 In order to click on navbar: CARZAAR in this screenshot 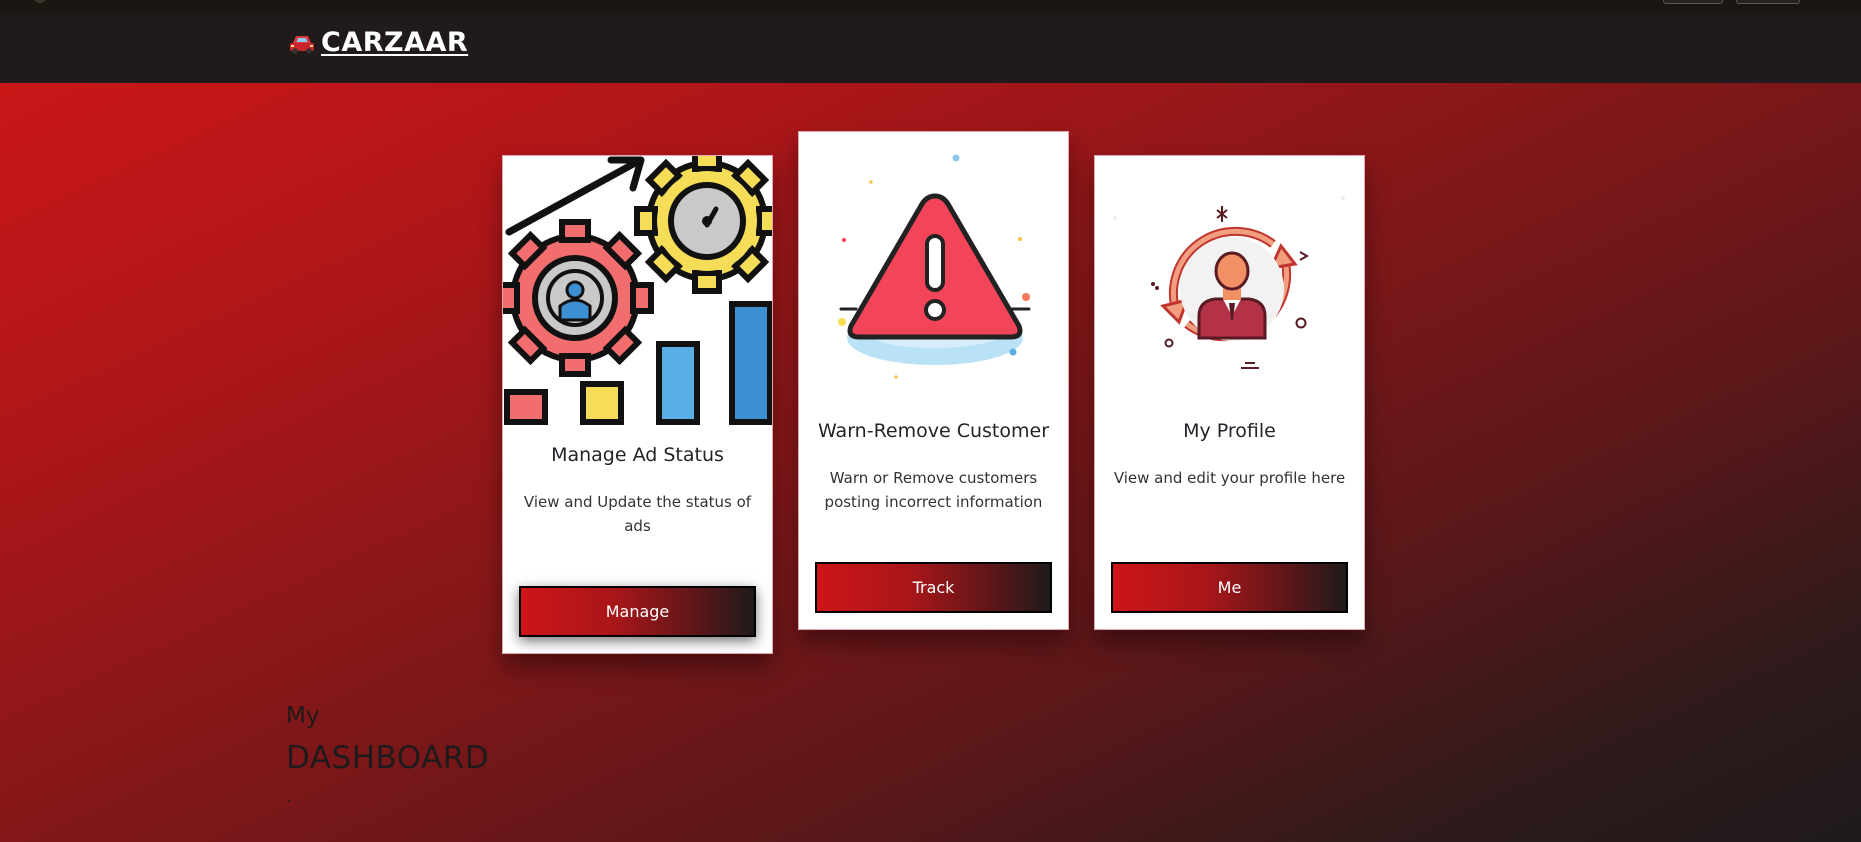, I will do `click(930, 48)`.